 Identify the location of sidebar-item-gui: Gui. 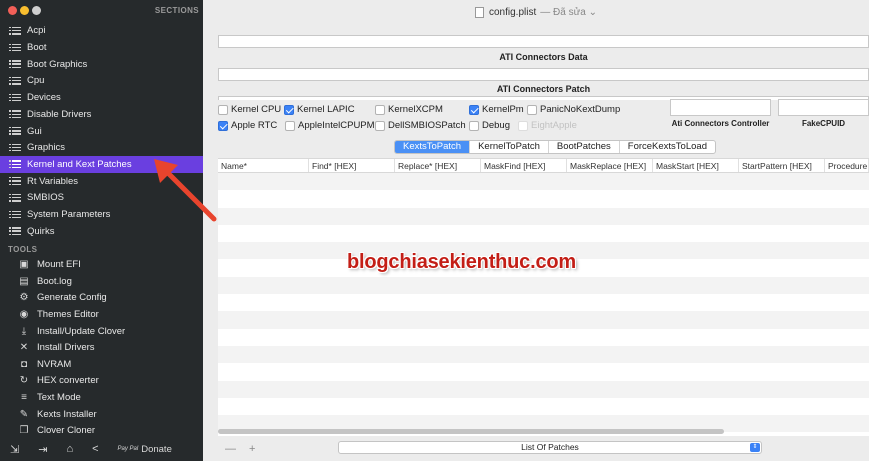
(101, 131).